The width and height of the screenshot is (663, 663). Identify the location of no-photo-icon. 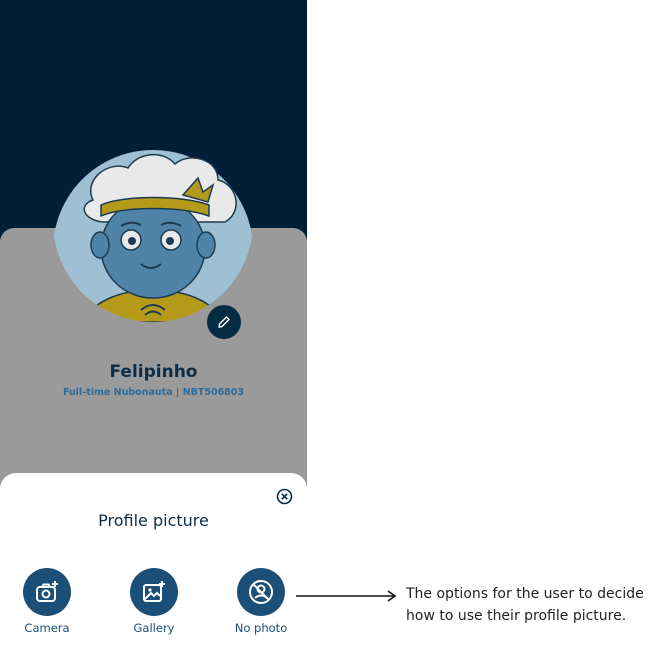
(261, 592).